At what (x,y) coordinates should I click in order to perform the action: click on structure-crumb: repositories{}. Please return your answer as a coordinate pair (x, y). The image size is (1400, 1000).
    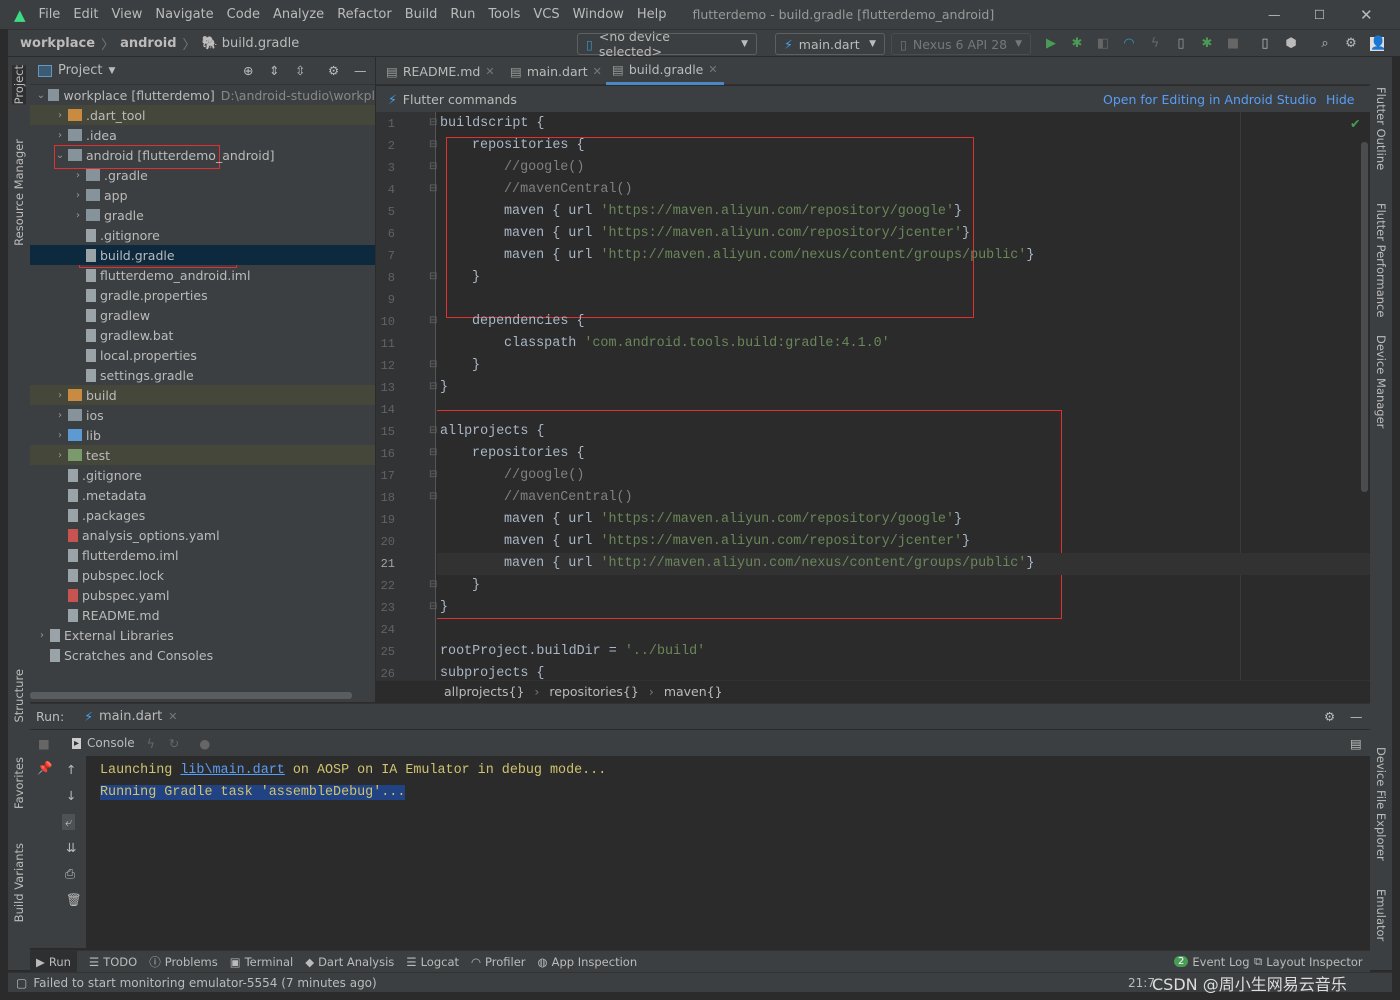
    Looking at the image, I should click on (593, 691).